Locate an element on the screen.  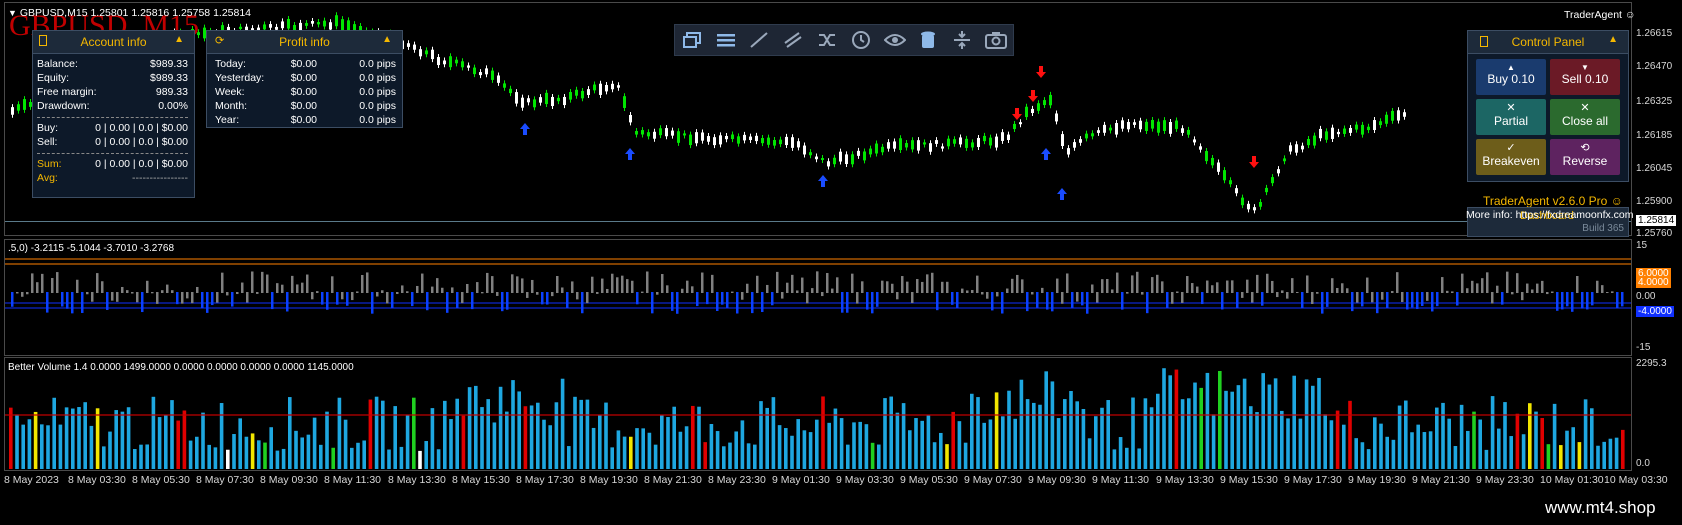
clock-icon is located at coordinates (861, 40).